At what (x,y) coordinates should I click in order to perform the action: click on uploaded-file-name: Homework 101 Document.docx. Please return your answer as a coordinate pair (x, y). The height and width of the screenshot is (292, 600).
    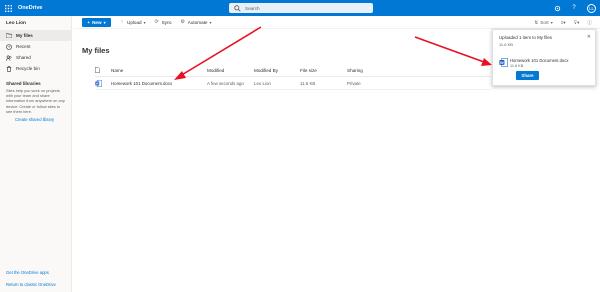
    Looking at the image, I should click on (539, 60).